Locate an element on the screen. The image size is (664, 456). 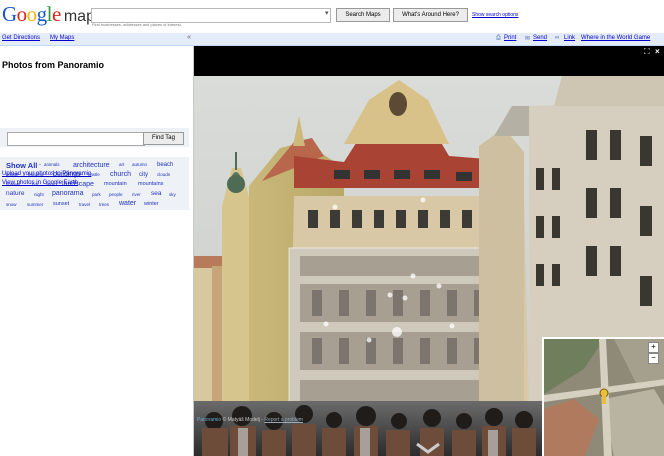
tag-summer: summer is located at coordinates (35, 205).